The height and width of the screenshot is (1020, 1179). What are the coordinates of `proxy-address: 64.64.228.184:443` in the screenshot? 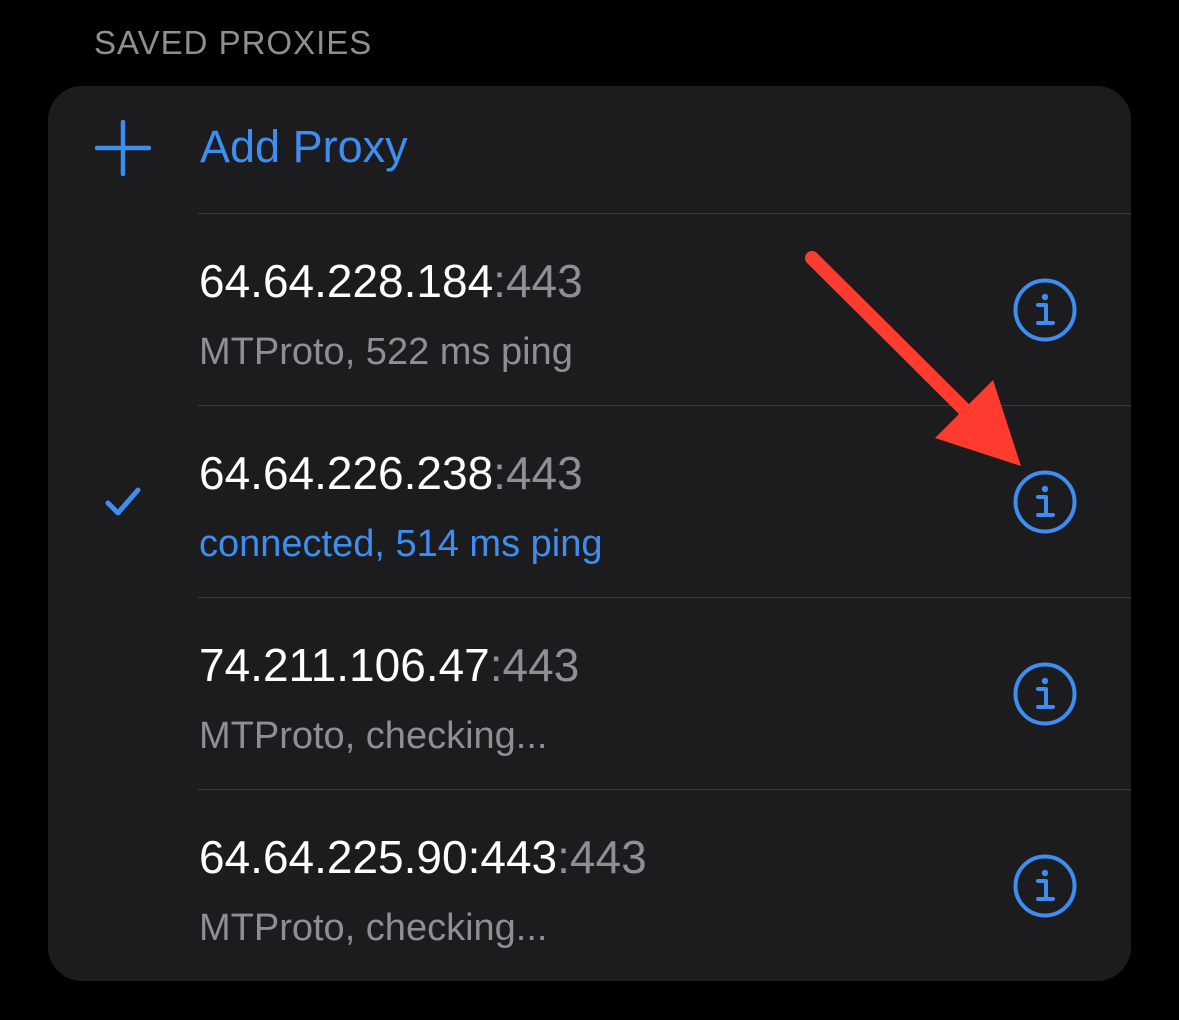 It's located at (391, 281).